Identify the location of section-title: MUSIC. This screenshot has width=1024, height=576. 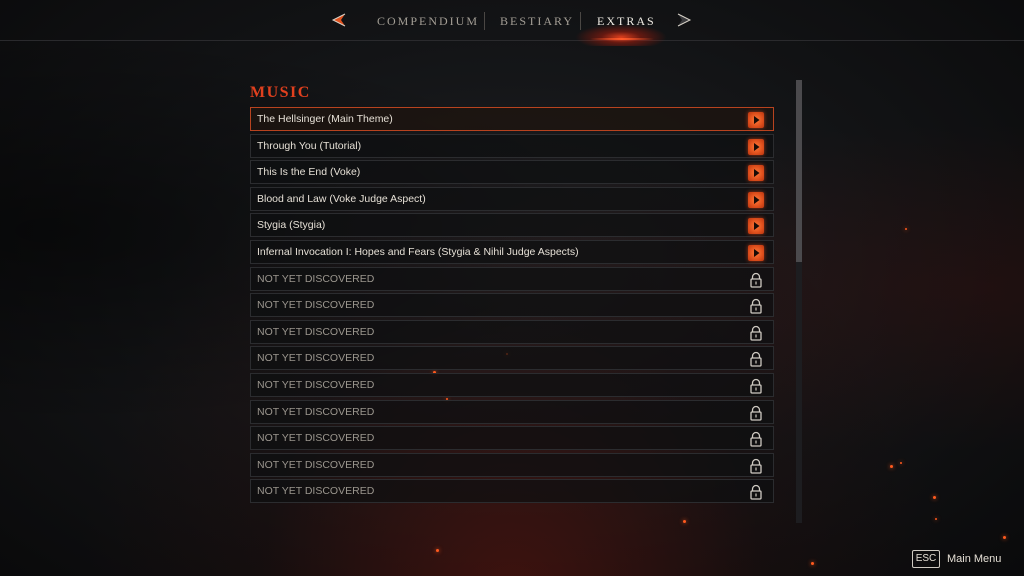
(280, 92).